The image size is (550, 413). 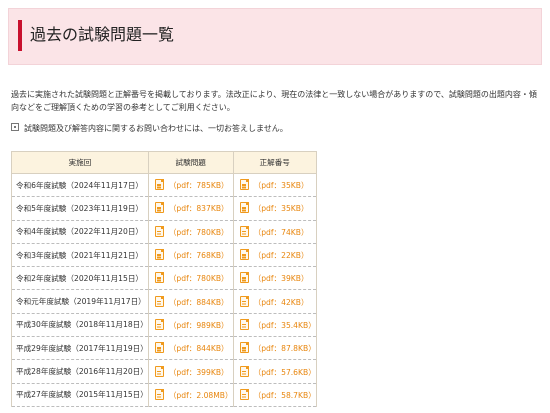 What do you see at coordinates (199, 208) in the screenshot?
I see `exam-pdf-link: （pdf：837KB）` at bounding box center [199, 208].